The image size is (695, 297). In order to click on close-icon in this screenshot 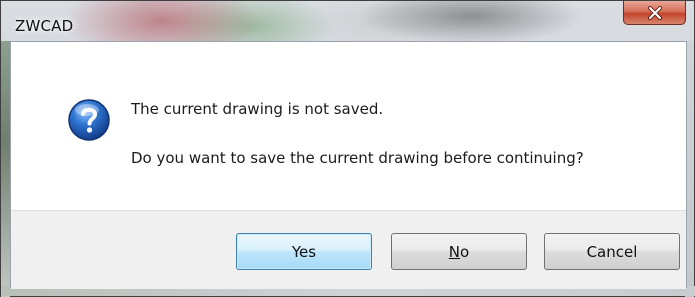, I will do `click(655, 12)`.